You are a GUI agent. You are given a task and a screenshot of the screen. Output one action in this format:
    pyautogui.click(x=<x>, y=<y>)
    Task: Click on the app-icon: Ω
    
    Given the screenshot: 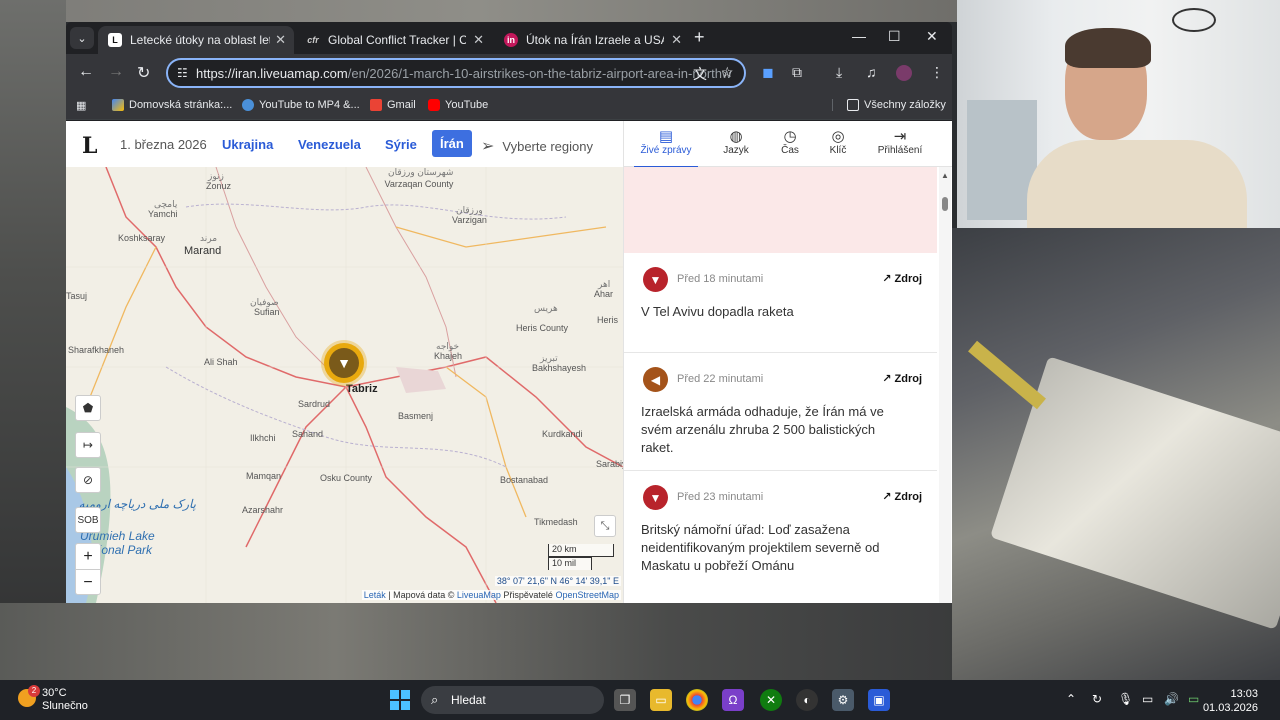 What is the action you would take?
    pyautogui.click(x=733, y=700)
    